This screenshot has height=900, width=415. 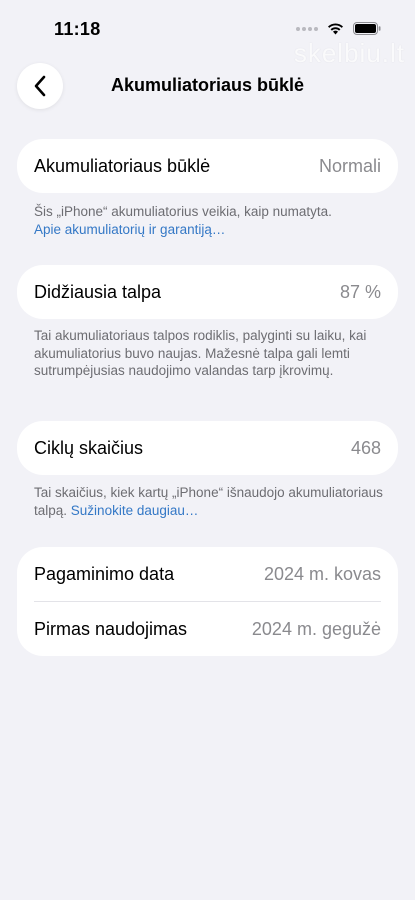 I want to click on max-capacity-value: 87 %, so click(x=360, y=291).